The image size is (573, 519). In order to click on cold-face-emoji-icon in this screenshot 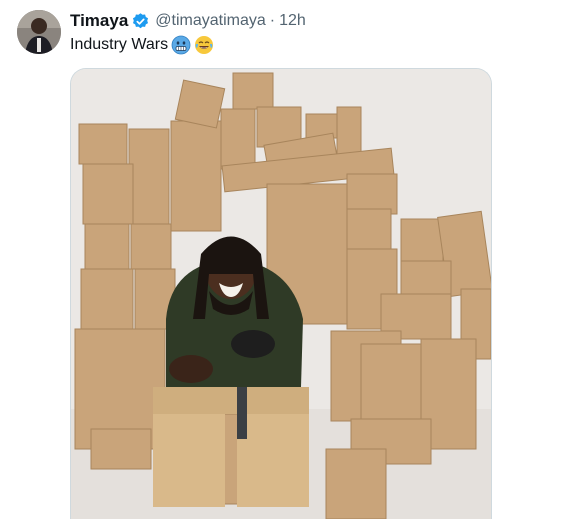, I will do `click(181, 45)`.